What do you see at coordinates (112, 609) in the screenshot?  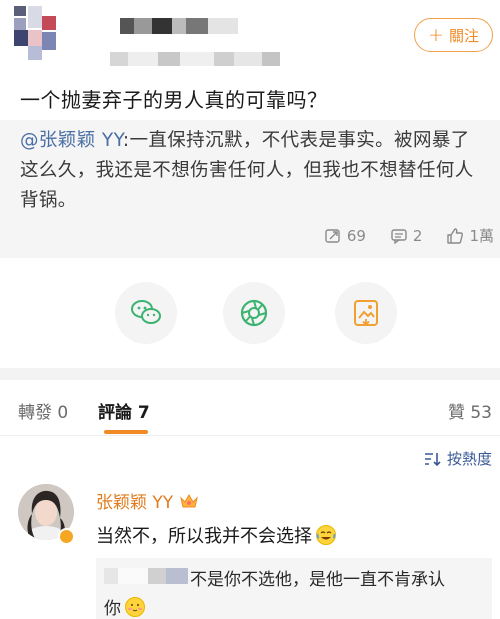 I see `reply-text-tail: 你` at bounding box center [112, 609].